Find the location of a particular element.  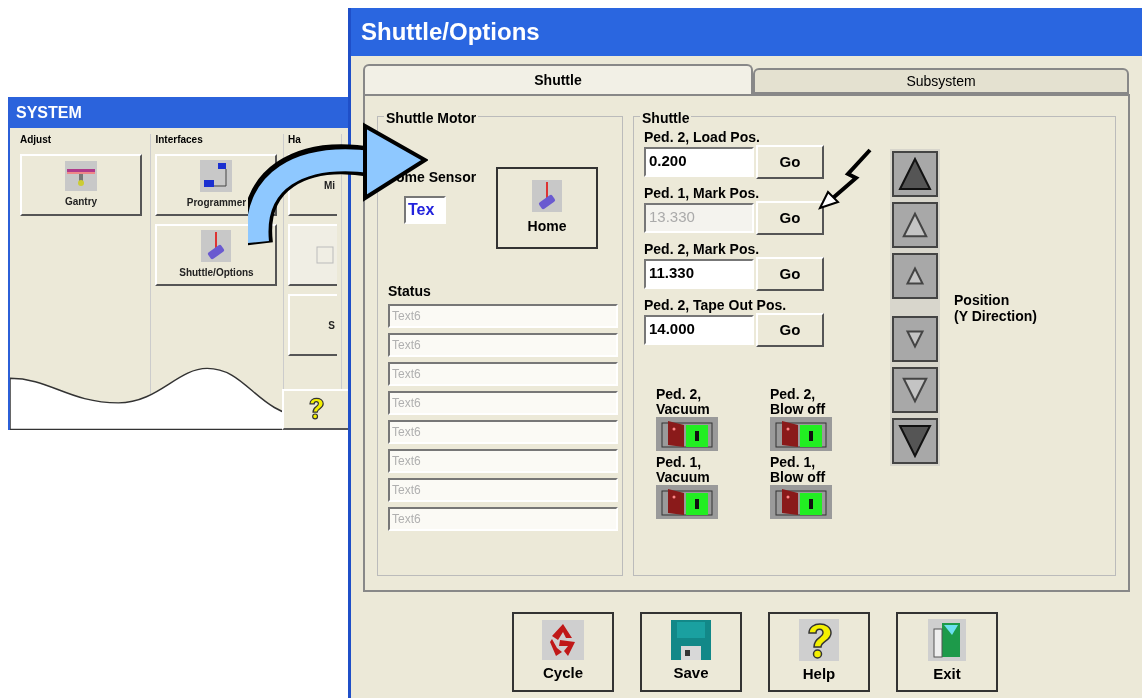

window-title: SYSTEM is located at coordinates (49, 112).